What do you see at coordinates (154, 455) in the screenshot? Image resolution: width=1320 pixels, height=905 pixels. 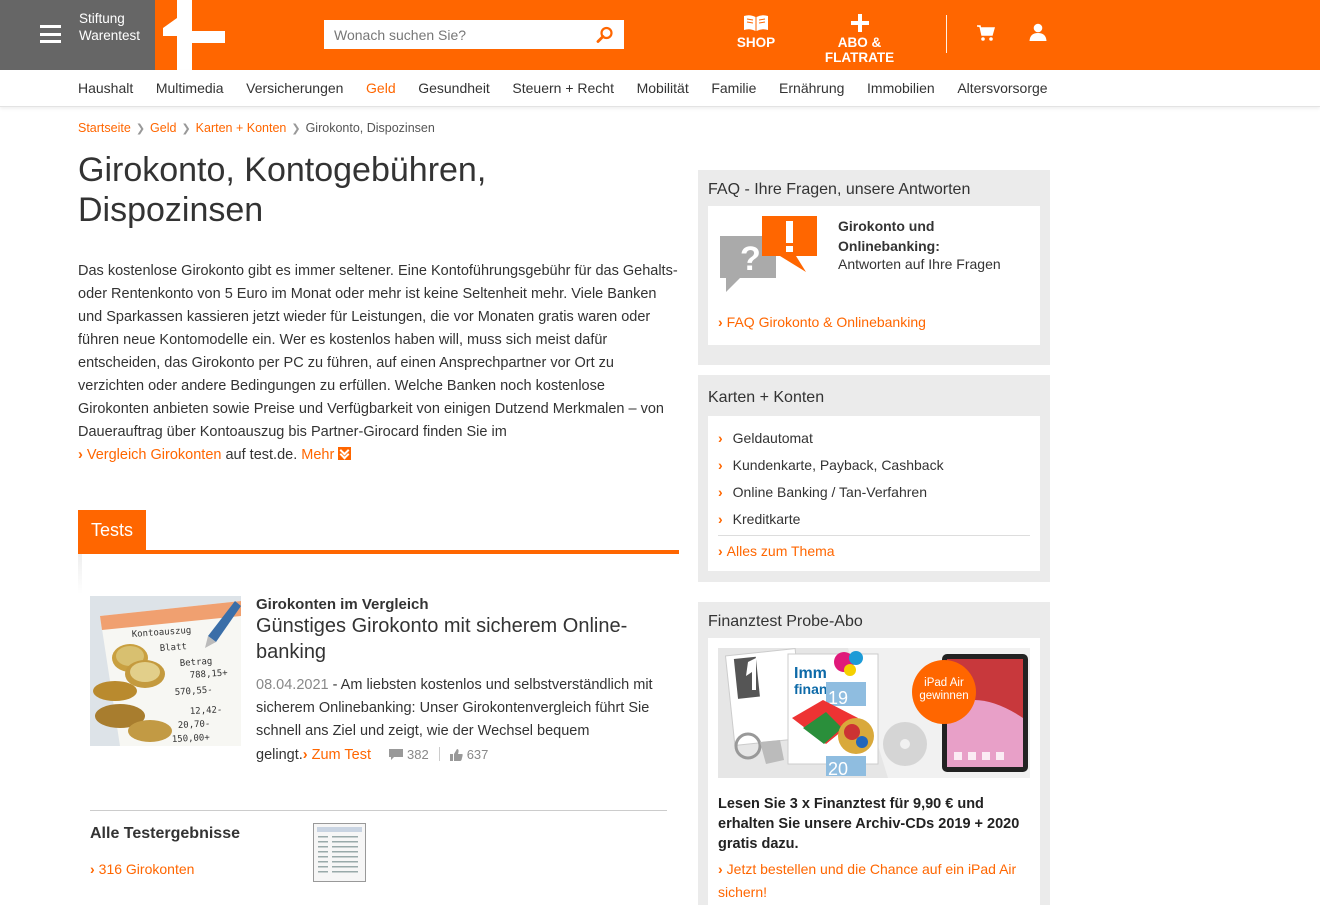 I see `vergleich-girokonten-link: Vergleich Girokonten` at bounding box center [154, 455].